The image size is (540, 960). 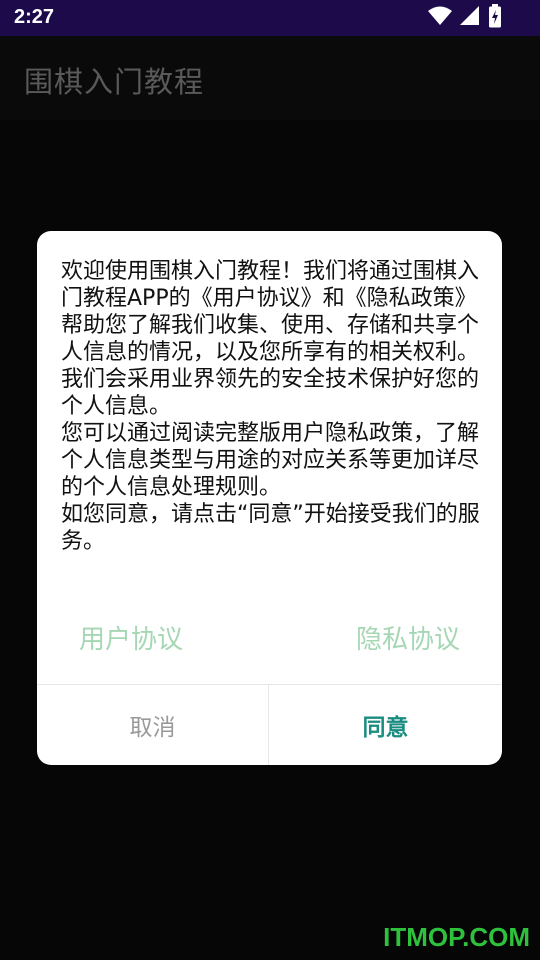 I want to click on status-icons, so click(x=465, y=17).